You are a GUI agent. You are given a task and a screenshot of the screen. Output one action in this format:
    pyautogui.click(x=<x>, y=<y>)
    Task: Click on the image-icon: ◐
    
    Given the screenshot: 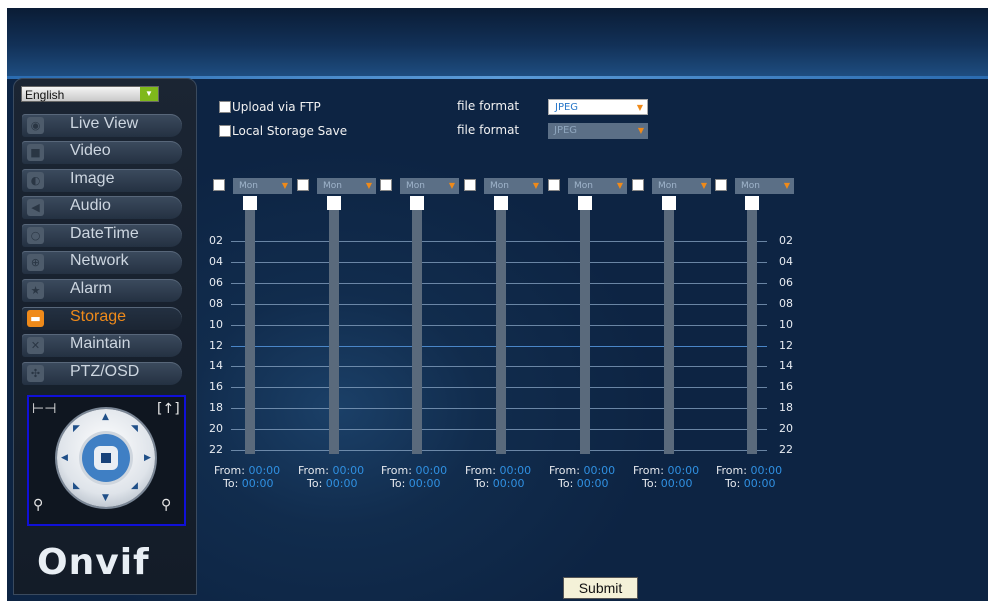 What is the action you would take?
    pyautogui.click(x=35, y=180)
    